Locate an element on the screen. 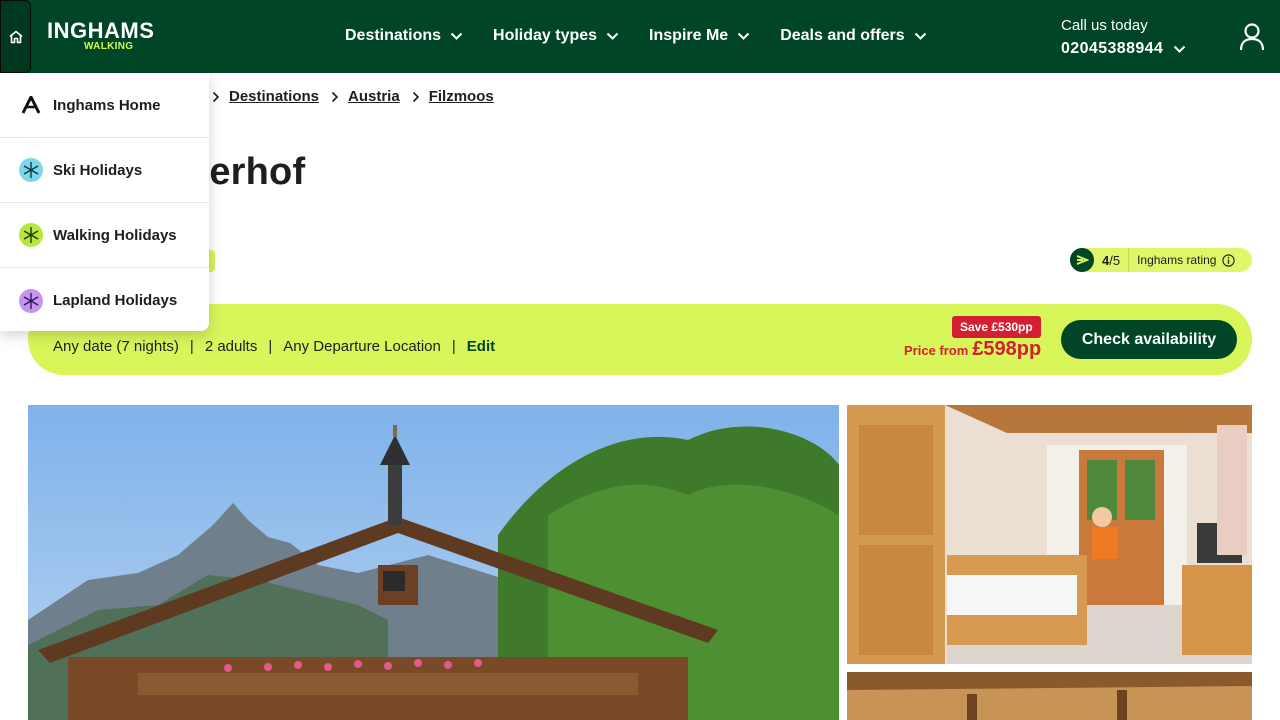 This screenshot has width=1280, height=720. inghams-rating: 4/5 Inghams rating is located at coordinates (1161, 260).